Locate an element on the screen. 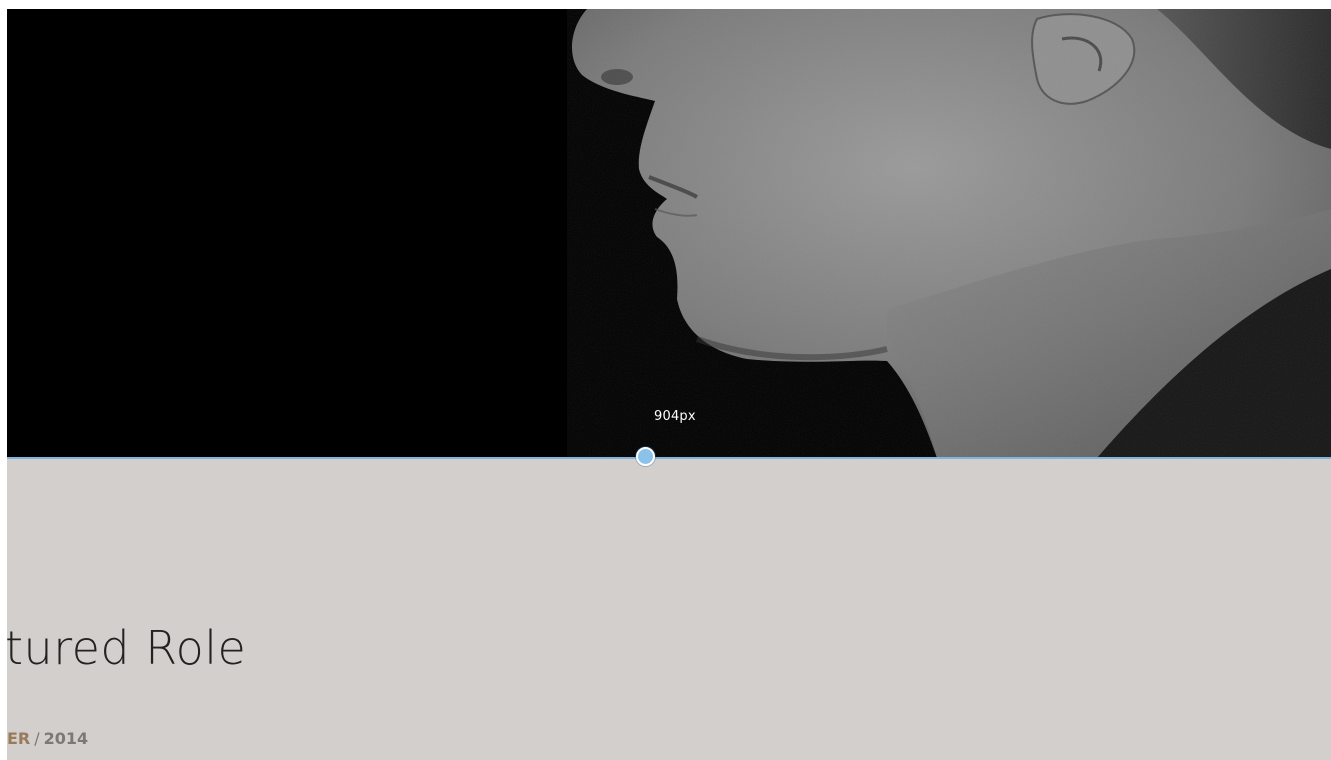 Image resolution: width=1331 pixels, height=760 pixels. height-readout: 904px is located at coordinates (675, 416).